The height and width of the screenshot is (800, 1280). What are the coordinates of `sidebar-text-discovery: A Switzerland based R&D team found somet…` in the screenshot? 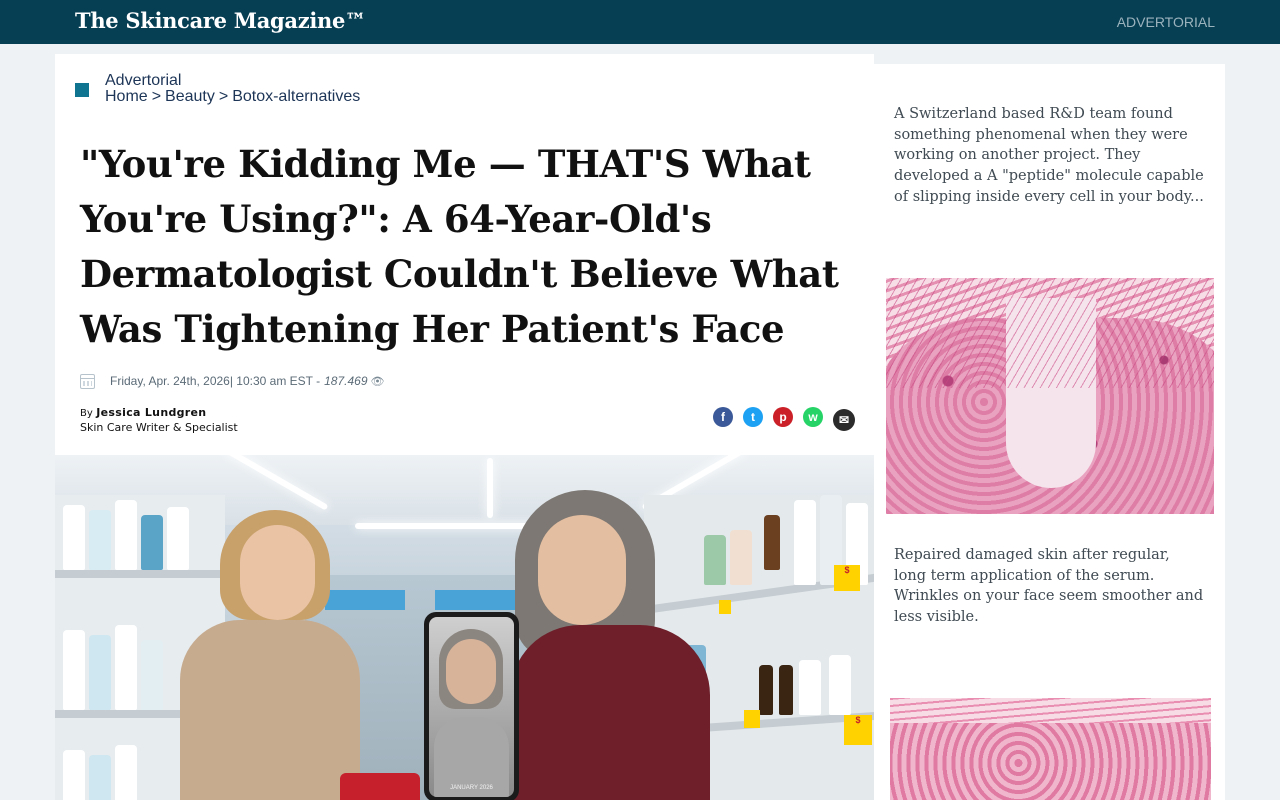 It's located at (1049, 155).